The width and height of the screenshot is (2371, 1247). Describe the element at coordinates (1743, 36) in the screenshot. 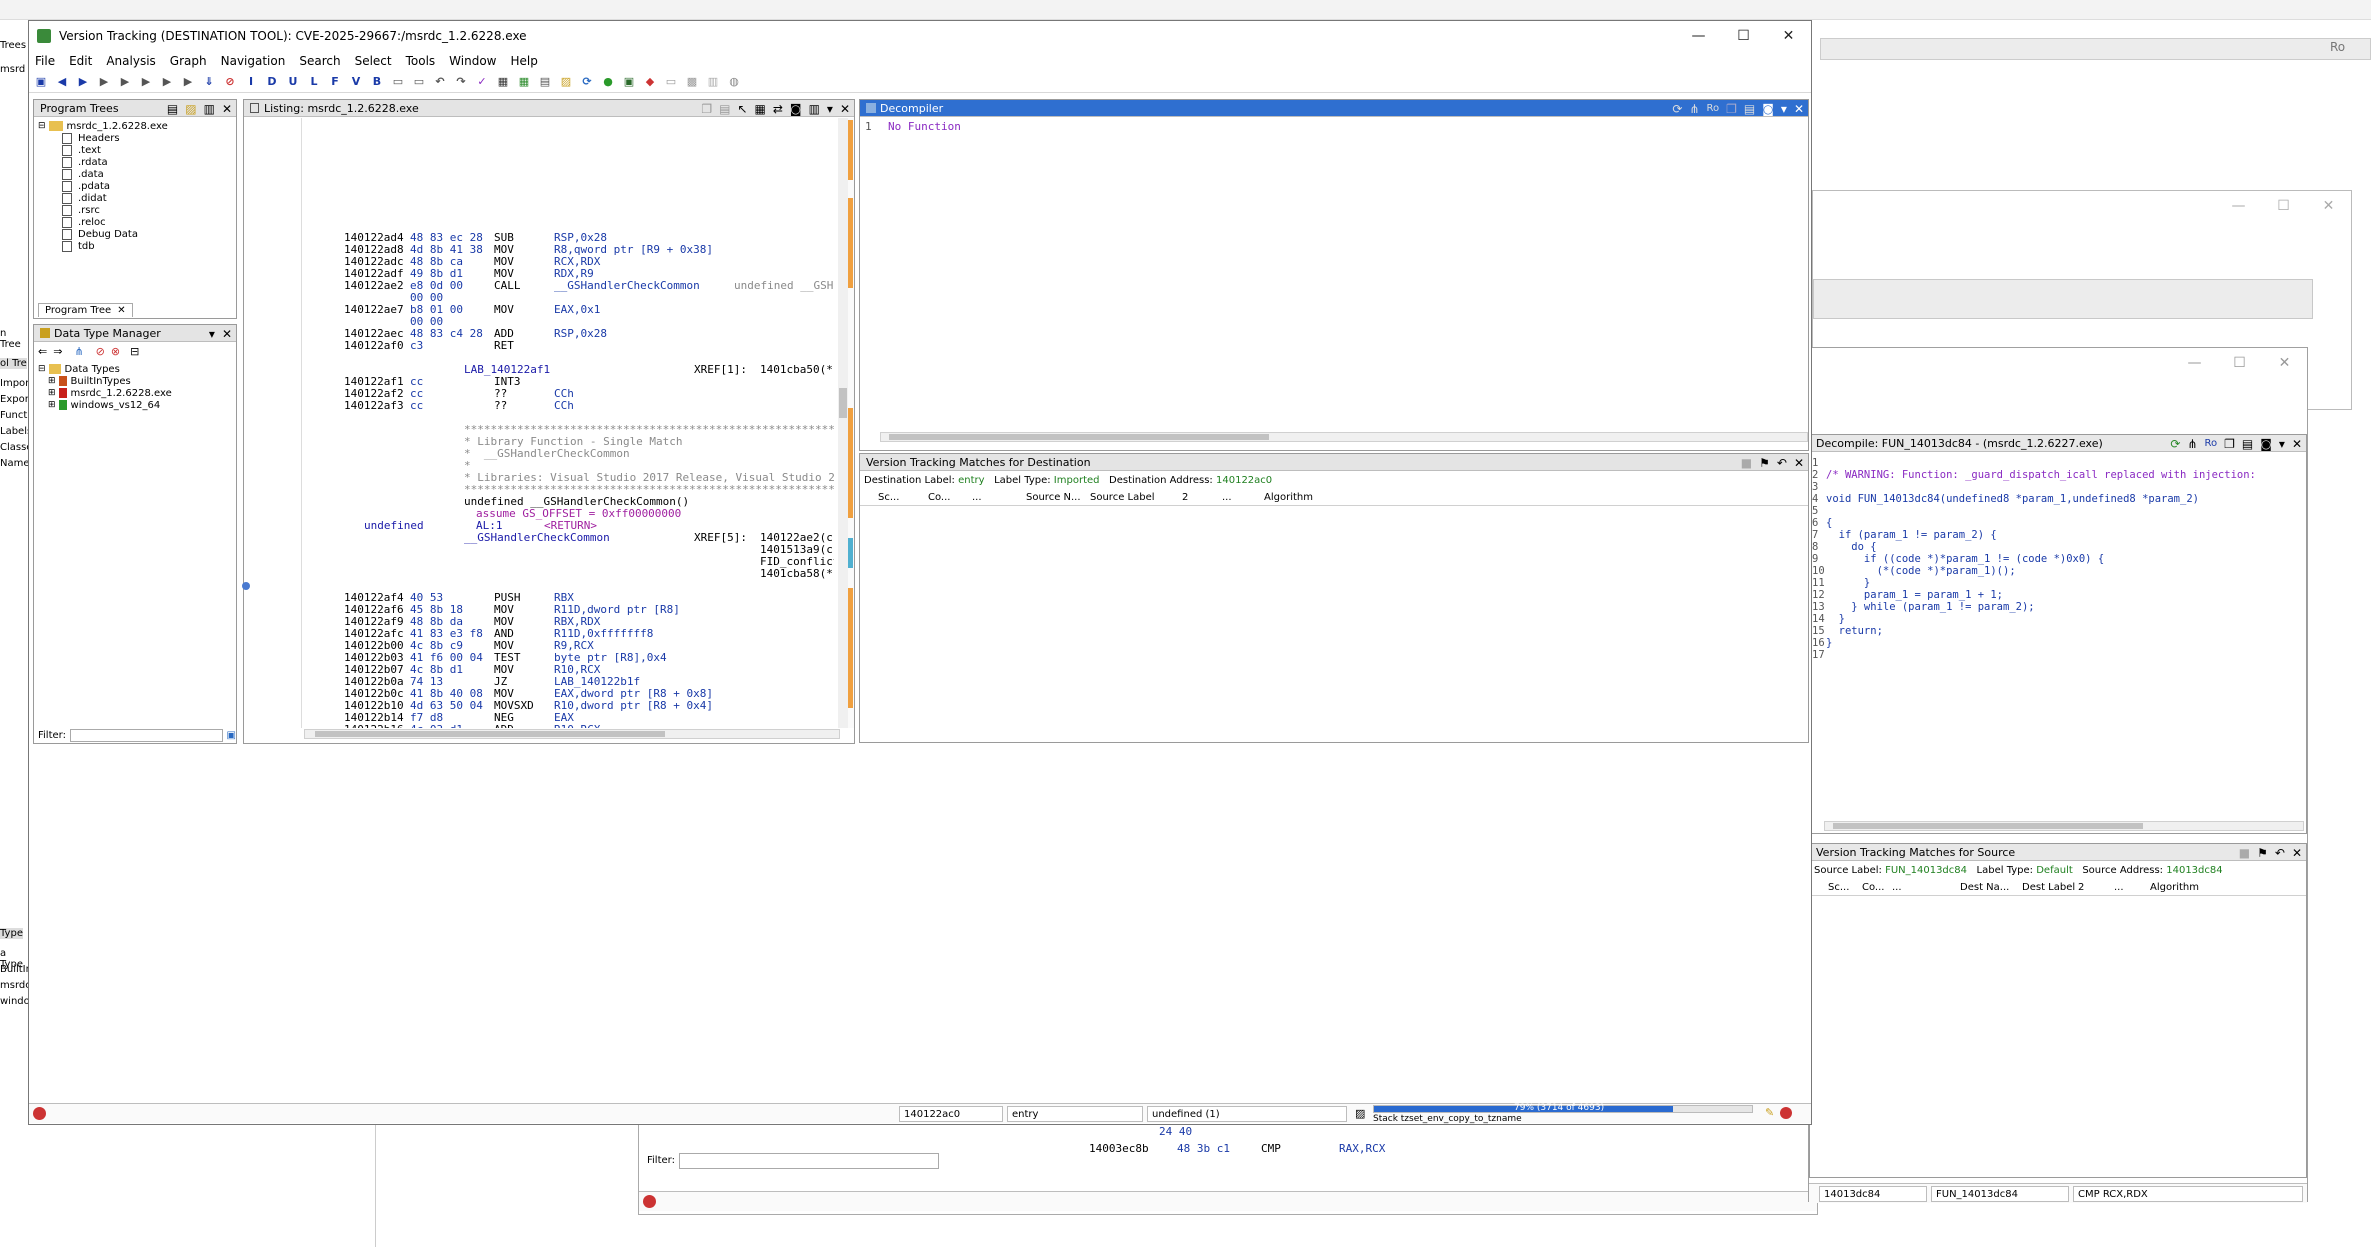

I see `maximize-button: ☐` at that location.